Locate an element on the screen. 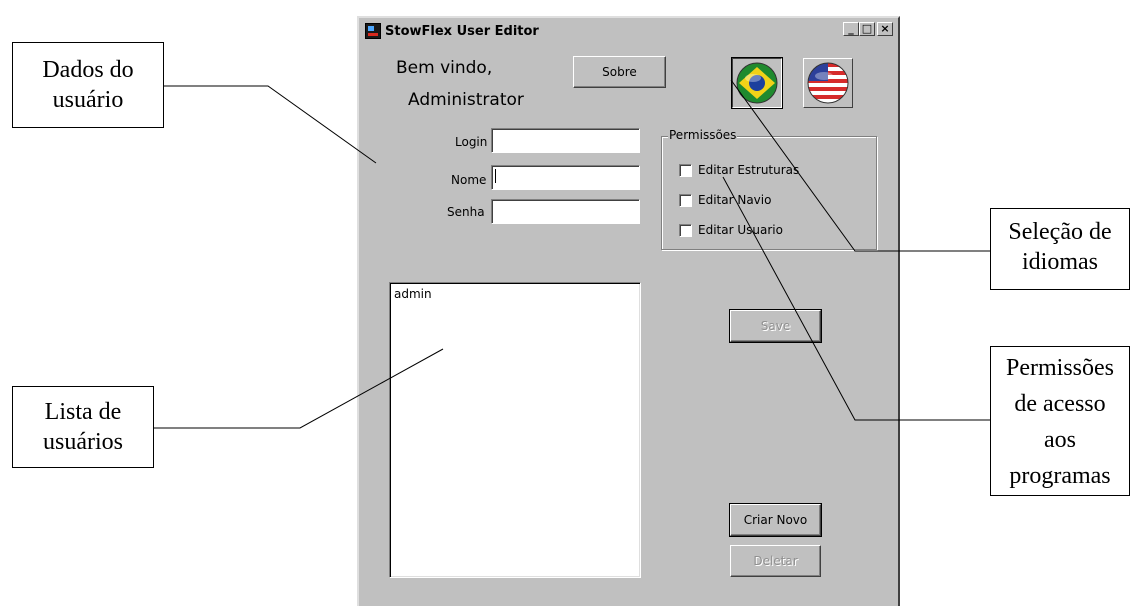 This screenshot has height=606, width=1133. callout-line: aos is located at coordinates (1060, 440).